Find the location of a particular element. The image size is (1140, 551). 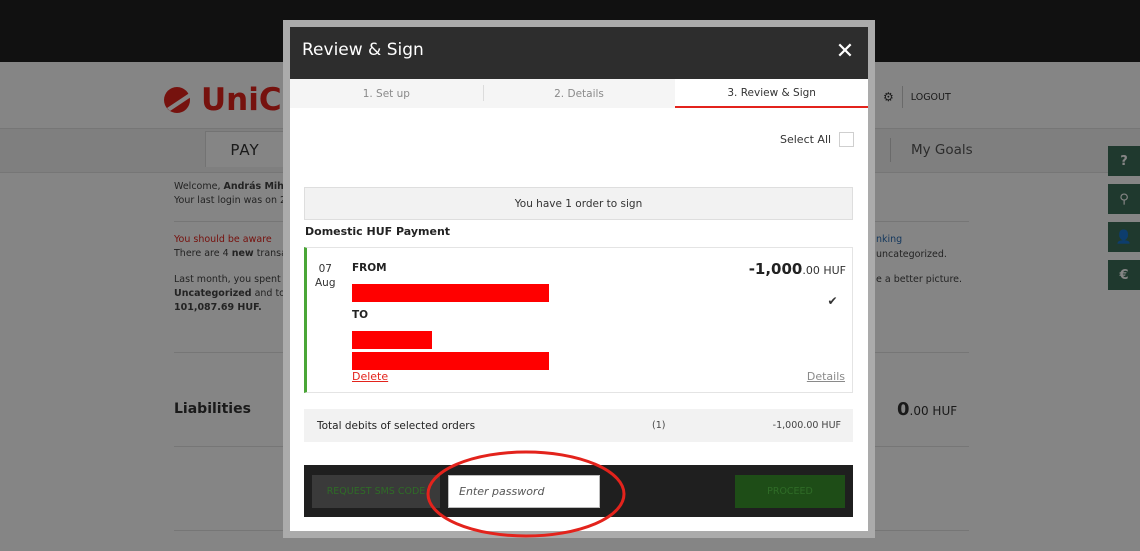

redacted-to-account is located at coordinates (450, 361).